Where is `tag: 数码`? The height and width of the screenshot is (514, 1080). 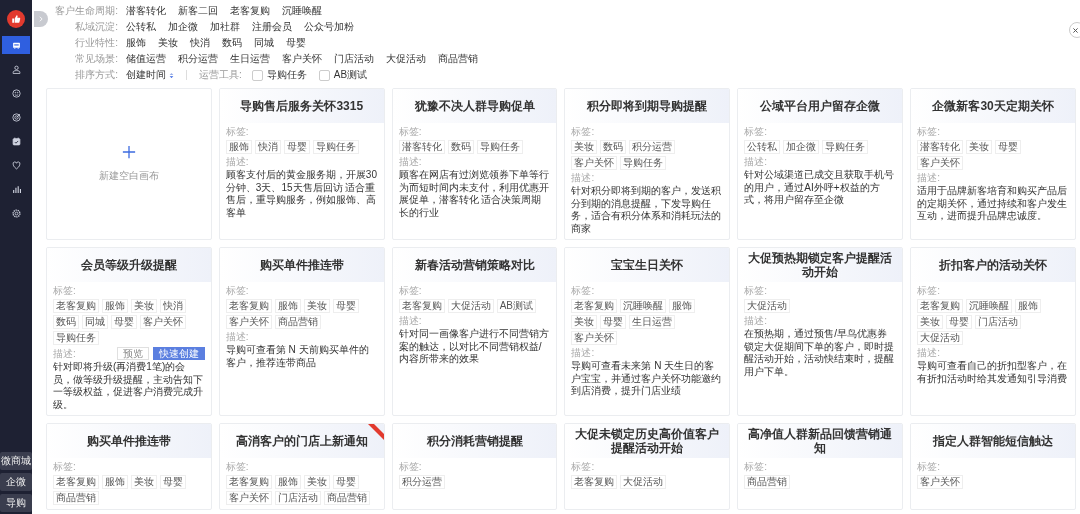 tag: 数码 is located at coordinates (460, 147).